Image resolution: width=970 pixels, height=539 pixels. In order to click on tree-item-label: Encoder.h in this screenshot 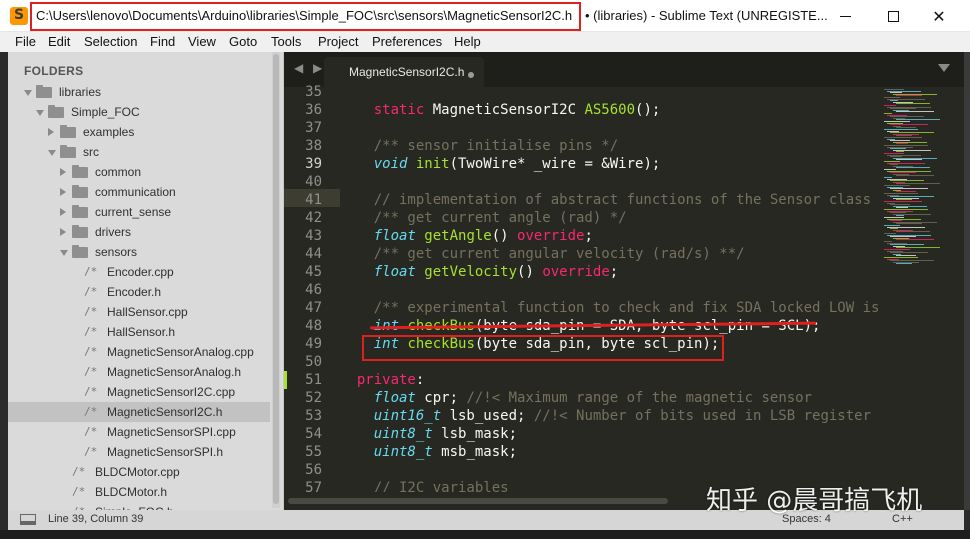, I will do `click(134, 292)`.